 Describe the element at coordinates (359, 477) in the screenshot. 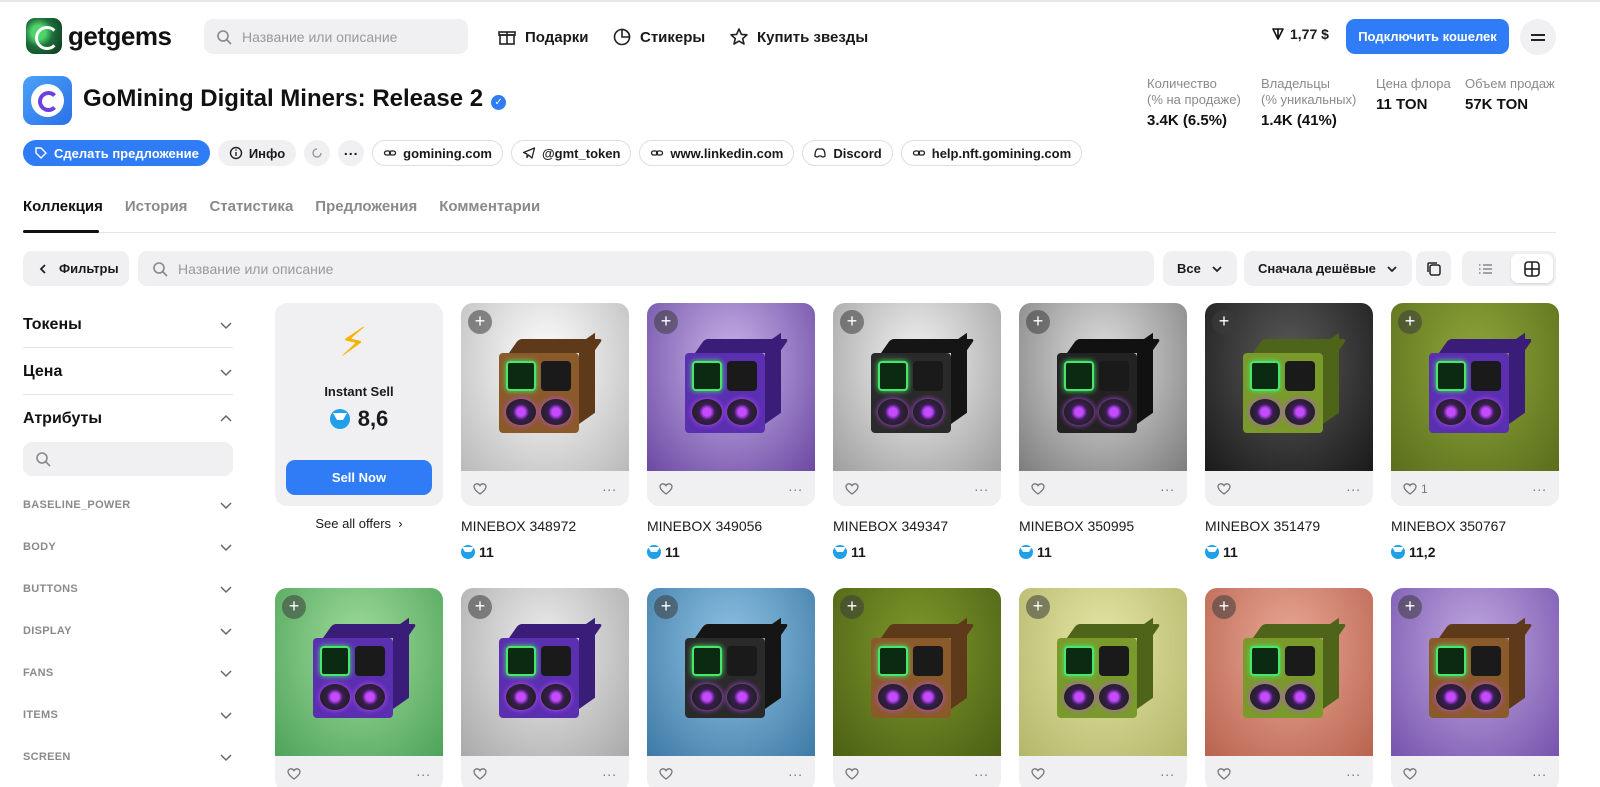

I see `sell-now-button: Sell Now` at that location.